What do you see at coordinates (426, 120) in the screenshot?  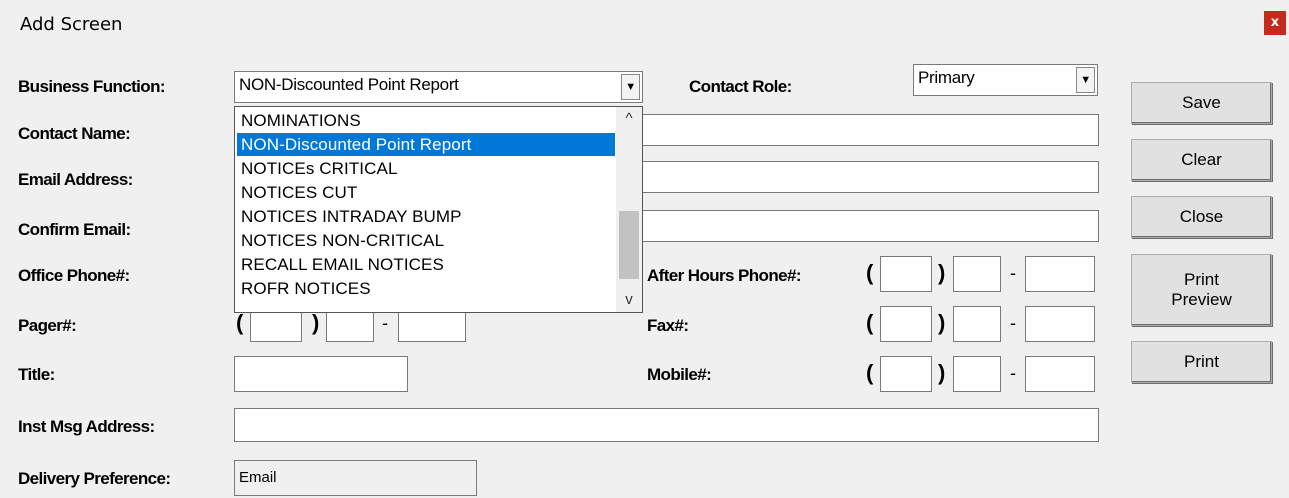 I see `dropdown-option: NOMINATIONS` at bounding box center [426, 120].